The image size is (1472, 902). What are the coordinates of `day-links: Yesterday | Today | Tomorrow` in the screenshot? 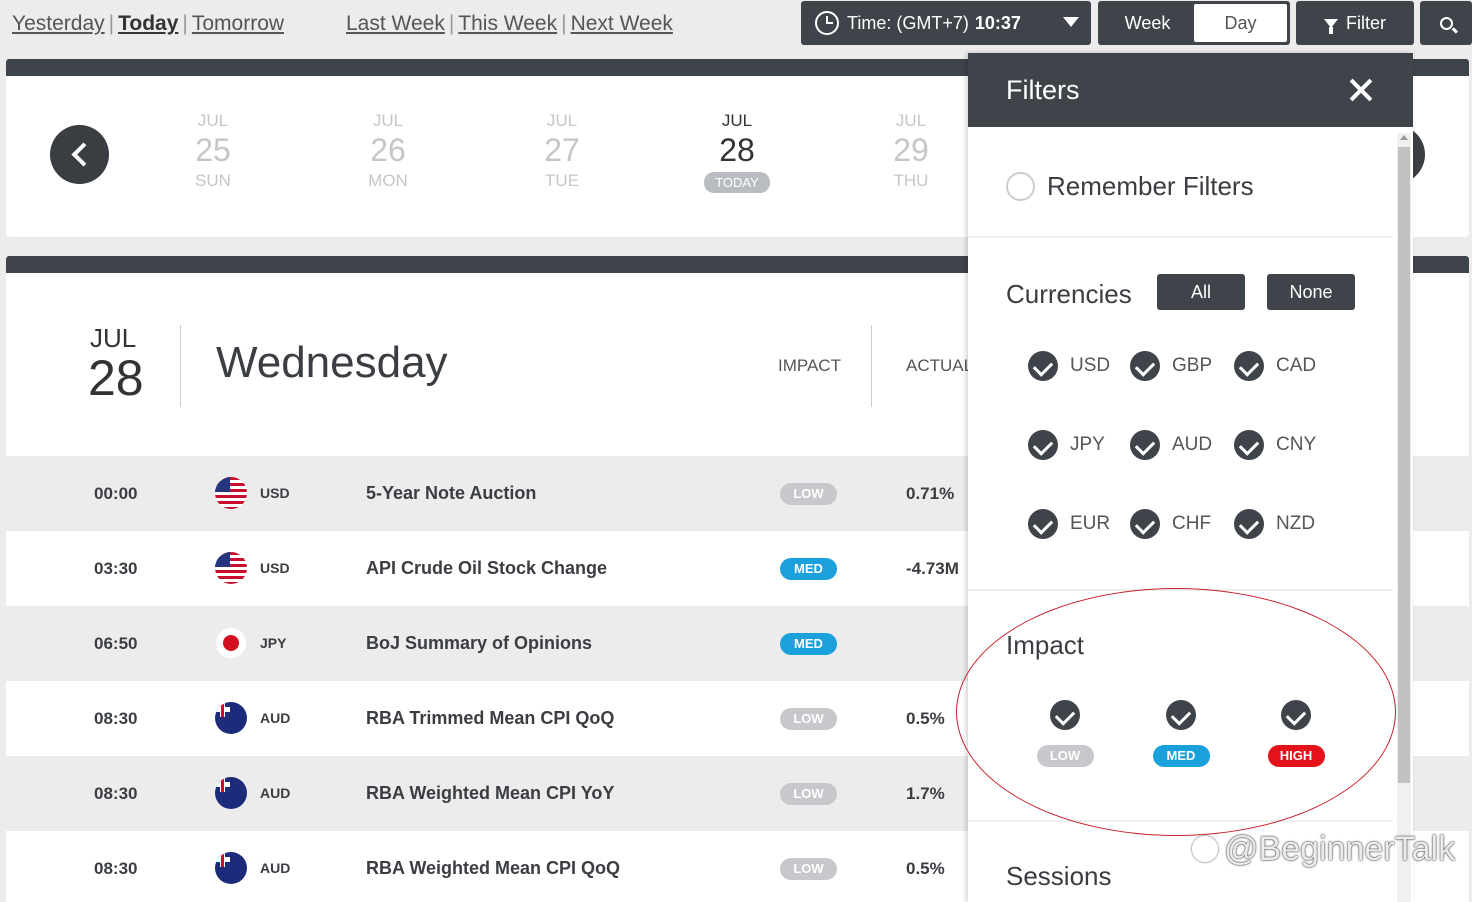 It's located at (148, 24).